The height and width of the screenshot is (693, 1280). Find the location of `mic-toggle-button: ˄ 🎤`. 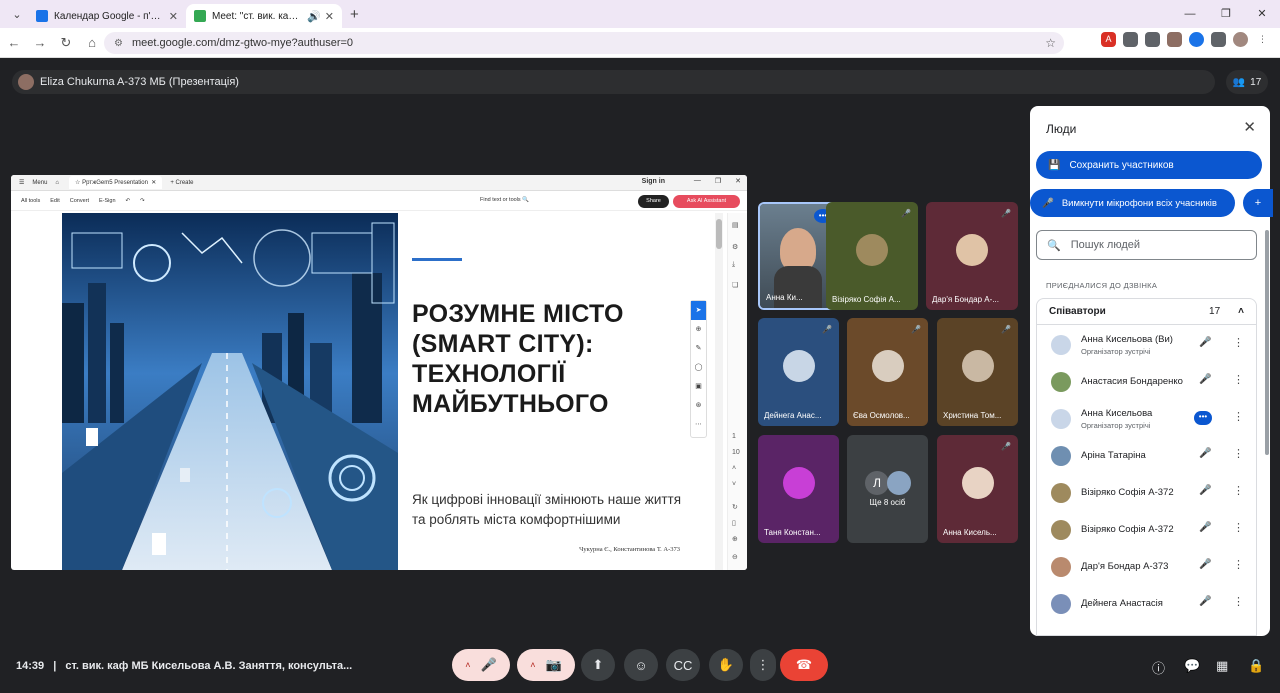

mic-toggle-button: ˄ 🎤 is located at coordinates (481, 665).